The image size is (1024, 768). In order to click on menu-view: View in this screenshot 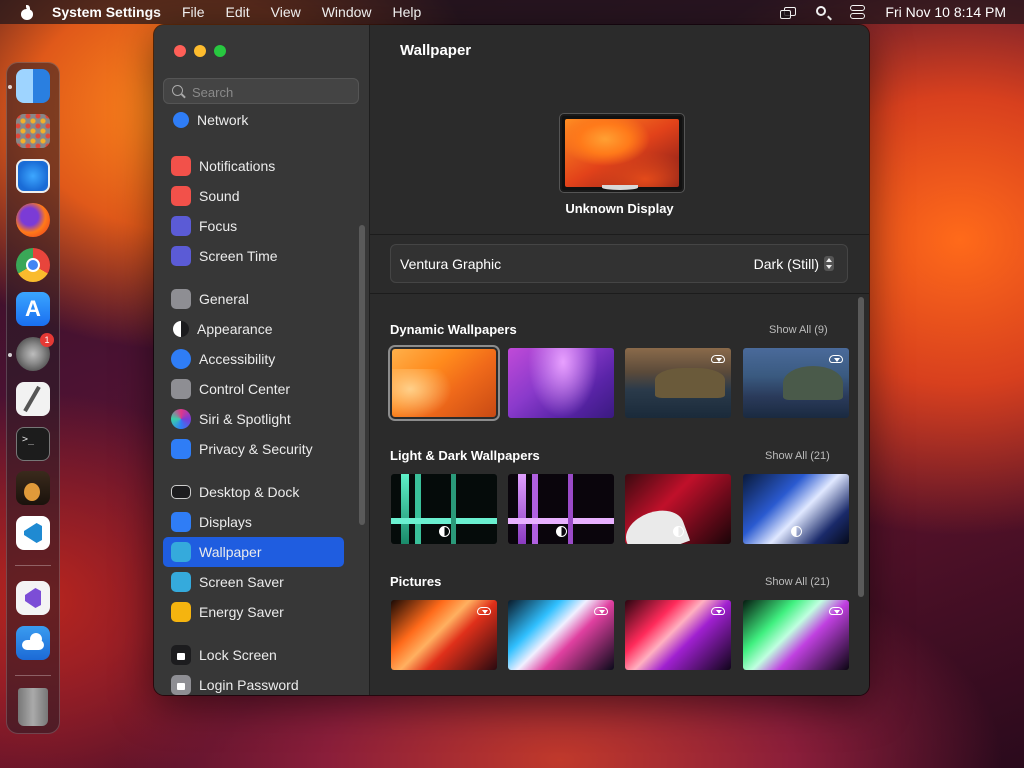, I will do `click(286, 12)`.